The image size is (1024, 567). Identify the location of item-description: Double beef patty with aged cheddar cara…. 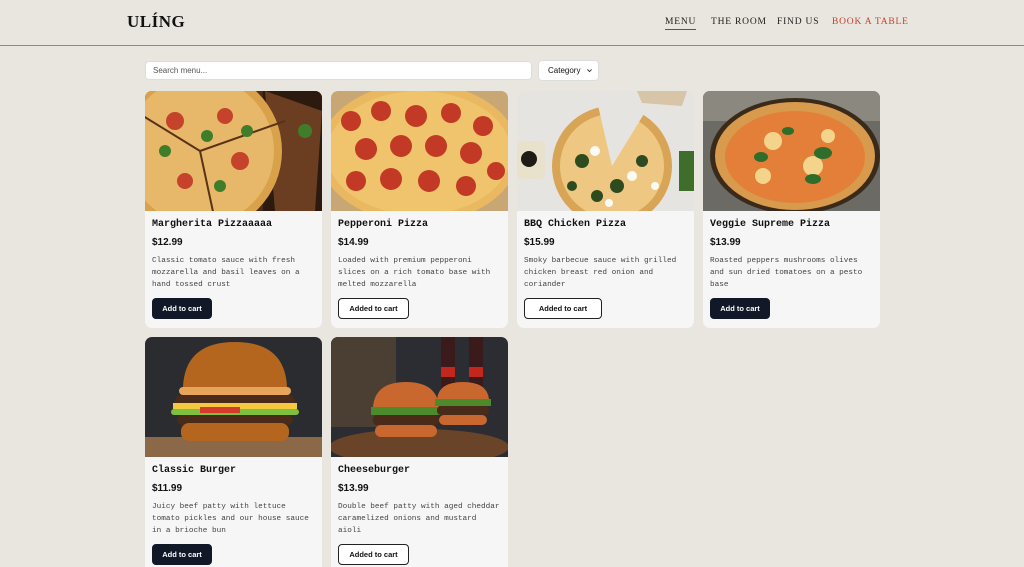
(419, 519).